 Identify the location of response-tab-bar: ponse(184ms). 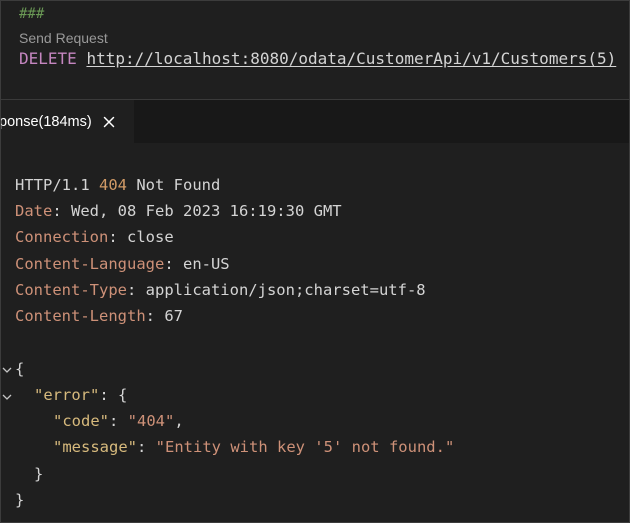
(315, 121).